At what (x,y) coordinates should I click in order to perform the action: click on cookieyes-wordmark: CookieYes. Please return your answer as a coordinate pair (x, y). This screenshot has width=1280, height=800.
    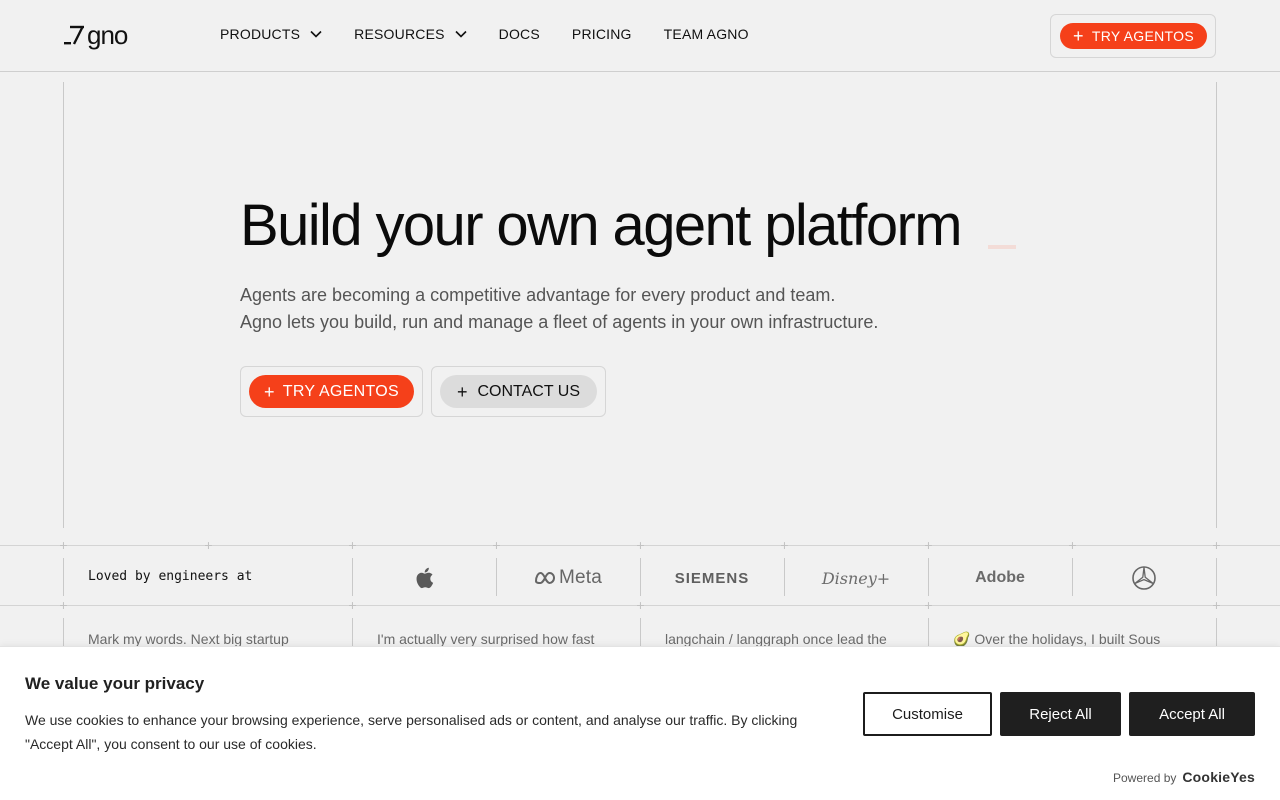
    Looking at the image, I should click on (1218, 777).